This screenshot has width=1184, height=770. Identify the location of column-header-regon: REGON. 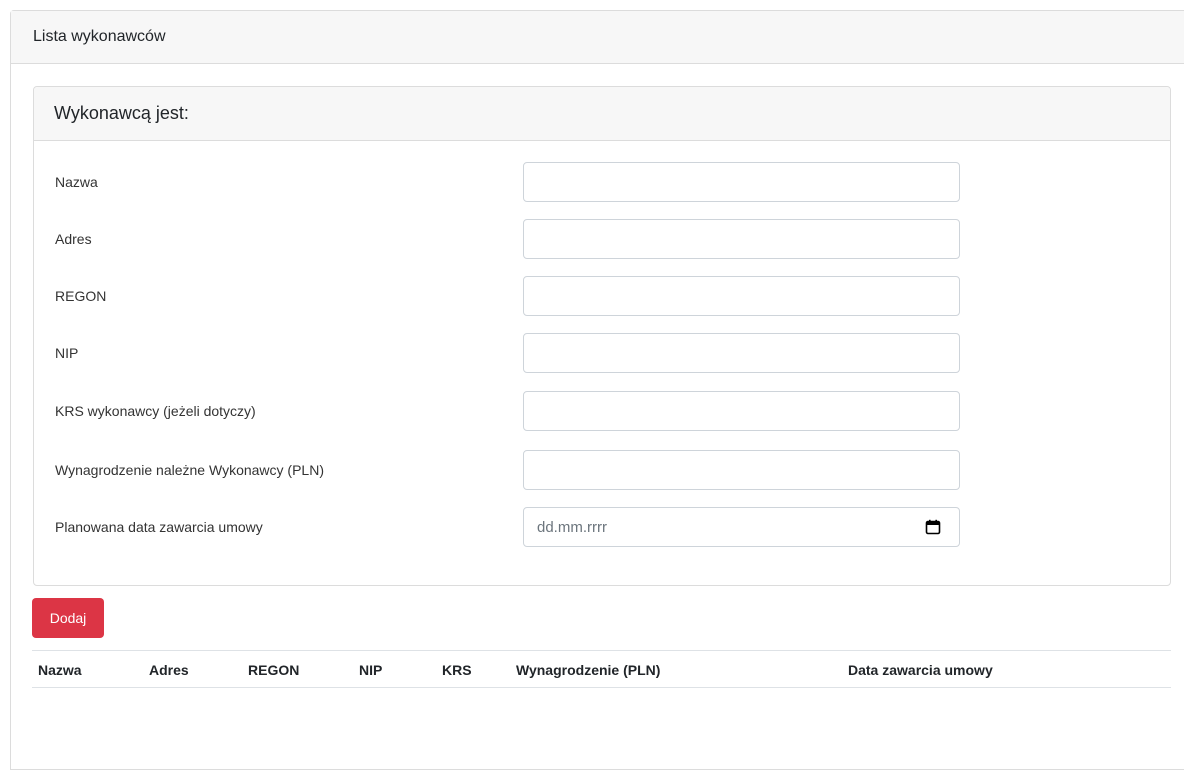
(274, 670).